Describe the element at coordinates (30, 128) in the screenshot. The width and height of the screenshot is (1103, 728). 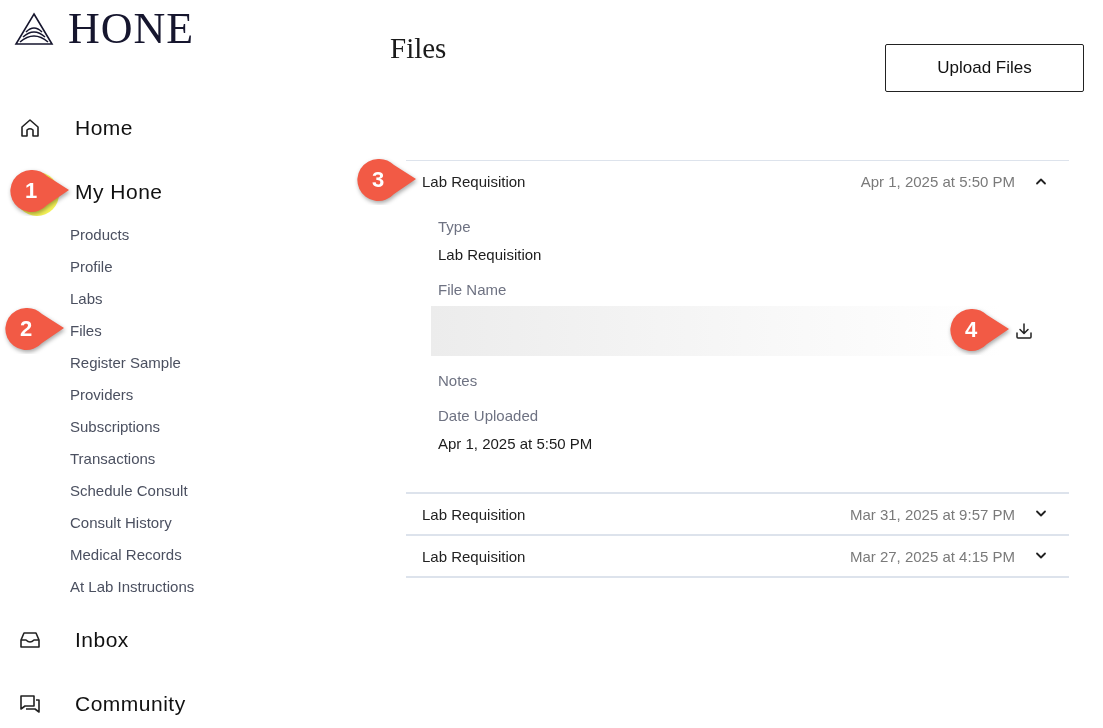
I see `home-icon` at that location.